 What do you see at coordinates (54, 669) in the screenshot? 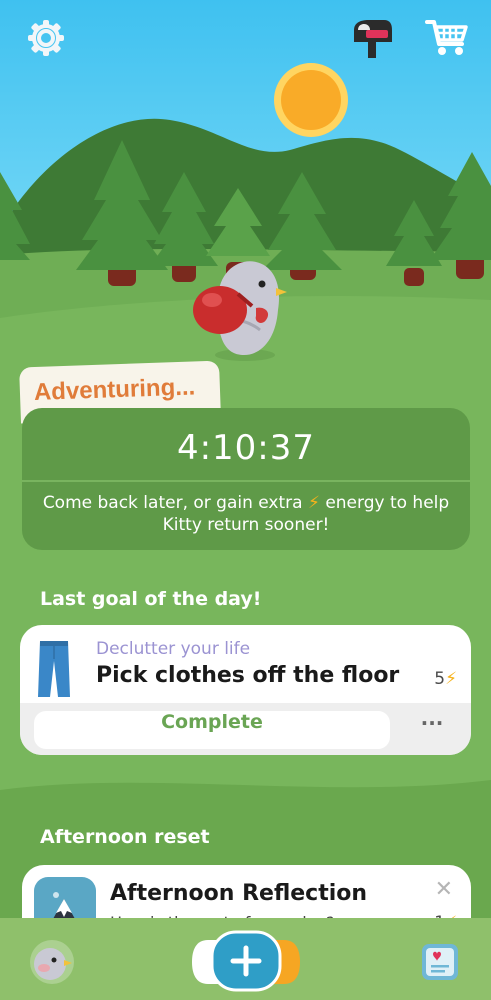
I see `jeans-icon` at bounding box center [54, 669].